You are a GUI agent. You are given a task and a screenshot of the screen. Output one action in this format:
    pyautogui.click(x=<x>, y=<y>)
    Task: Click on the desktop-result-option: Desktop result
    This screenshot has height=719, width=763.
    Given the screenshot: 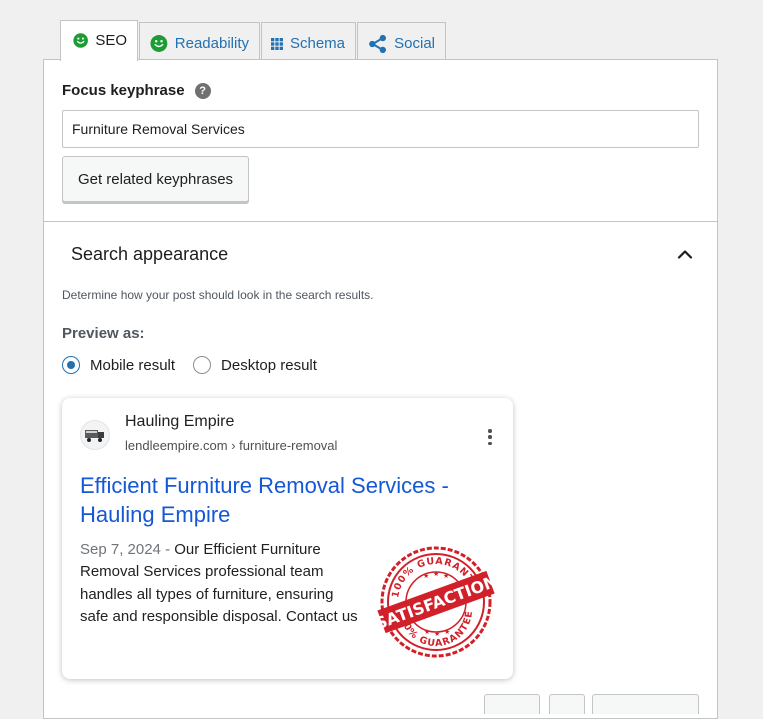 What is the action you would take?
    pyautogui.click(x=255, y=365)
    